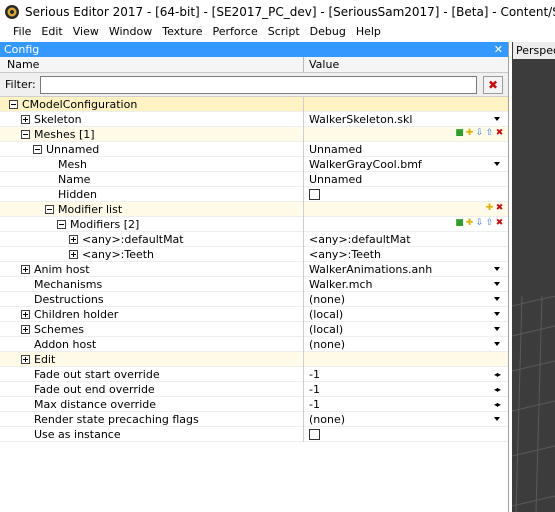  What do you see at coordinates (254, 404) in the screenshot?
I see `property-row-max-distance-override: Max distance override -1 ◂▸` at bounding box center [254, 404].